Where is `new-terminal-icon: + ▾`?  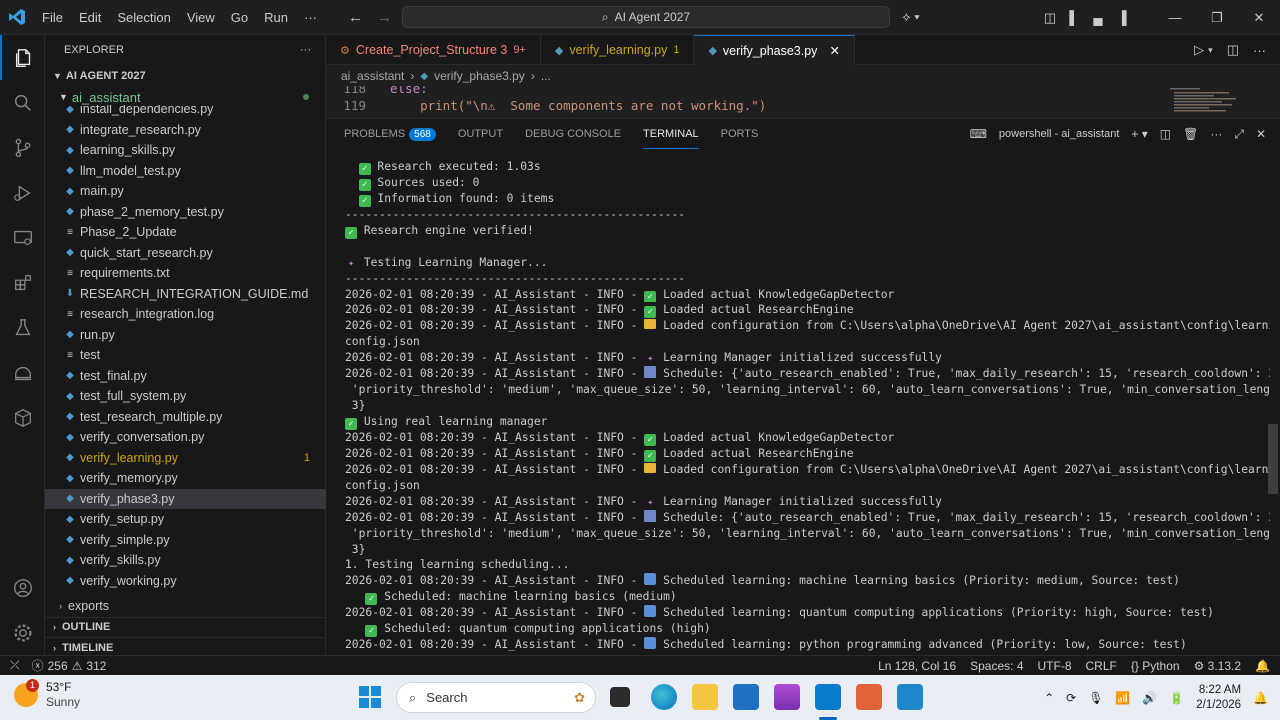 new-terminal-icon: + ▾ is located at coordinates (1139, 134).